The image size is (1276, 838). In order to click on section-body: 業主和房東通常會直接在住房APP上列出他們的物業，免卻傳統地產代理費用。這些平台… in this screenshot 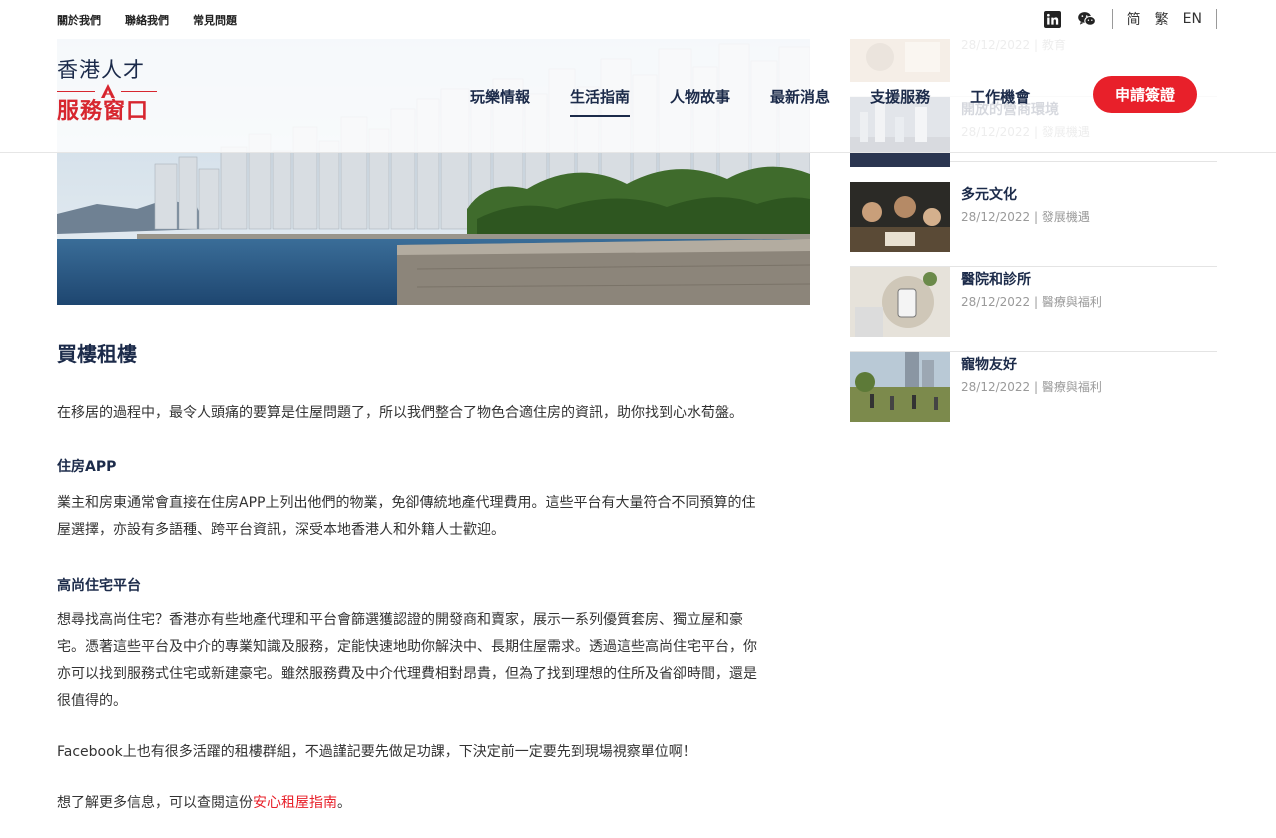, I will do `click(437, 517)`.